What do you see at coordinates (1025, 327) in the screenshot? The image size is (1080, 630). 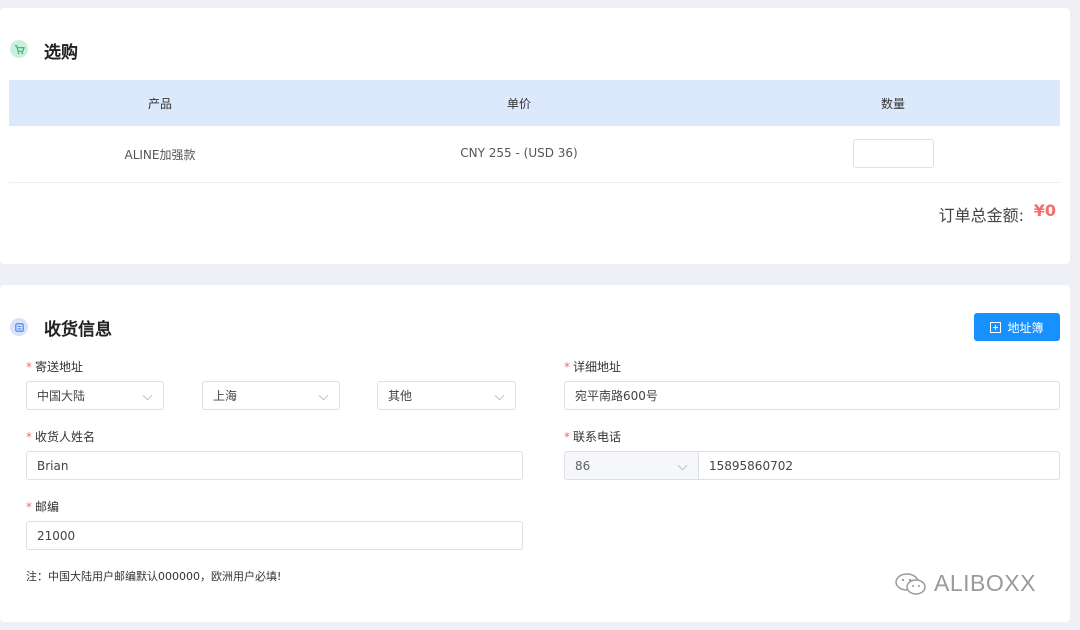 I see `address-book-label: 地址簿` at bounding box center [1025, 327].